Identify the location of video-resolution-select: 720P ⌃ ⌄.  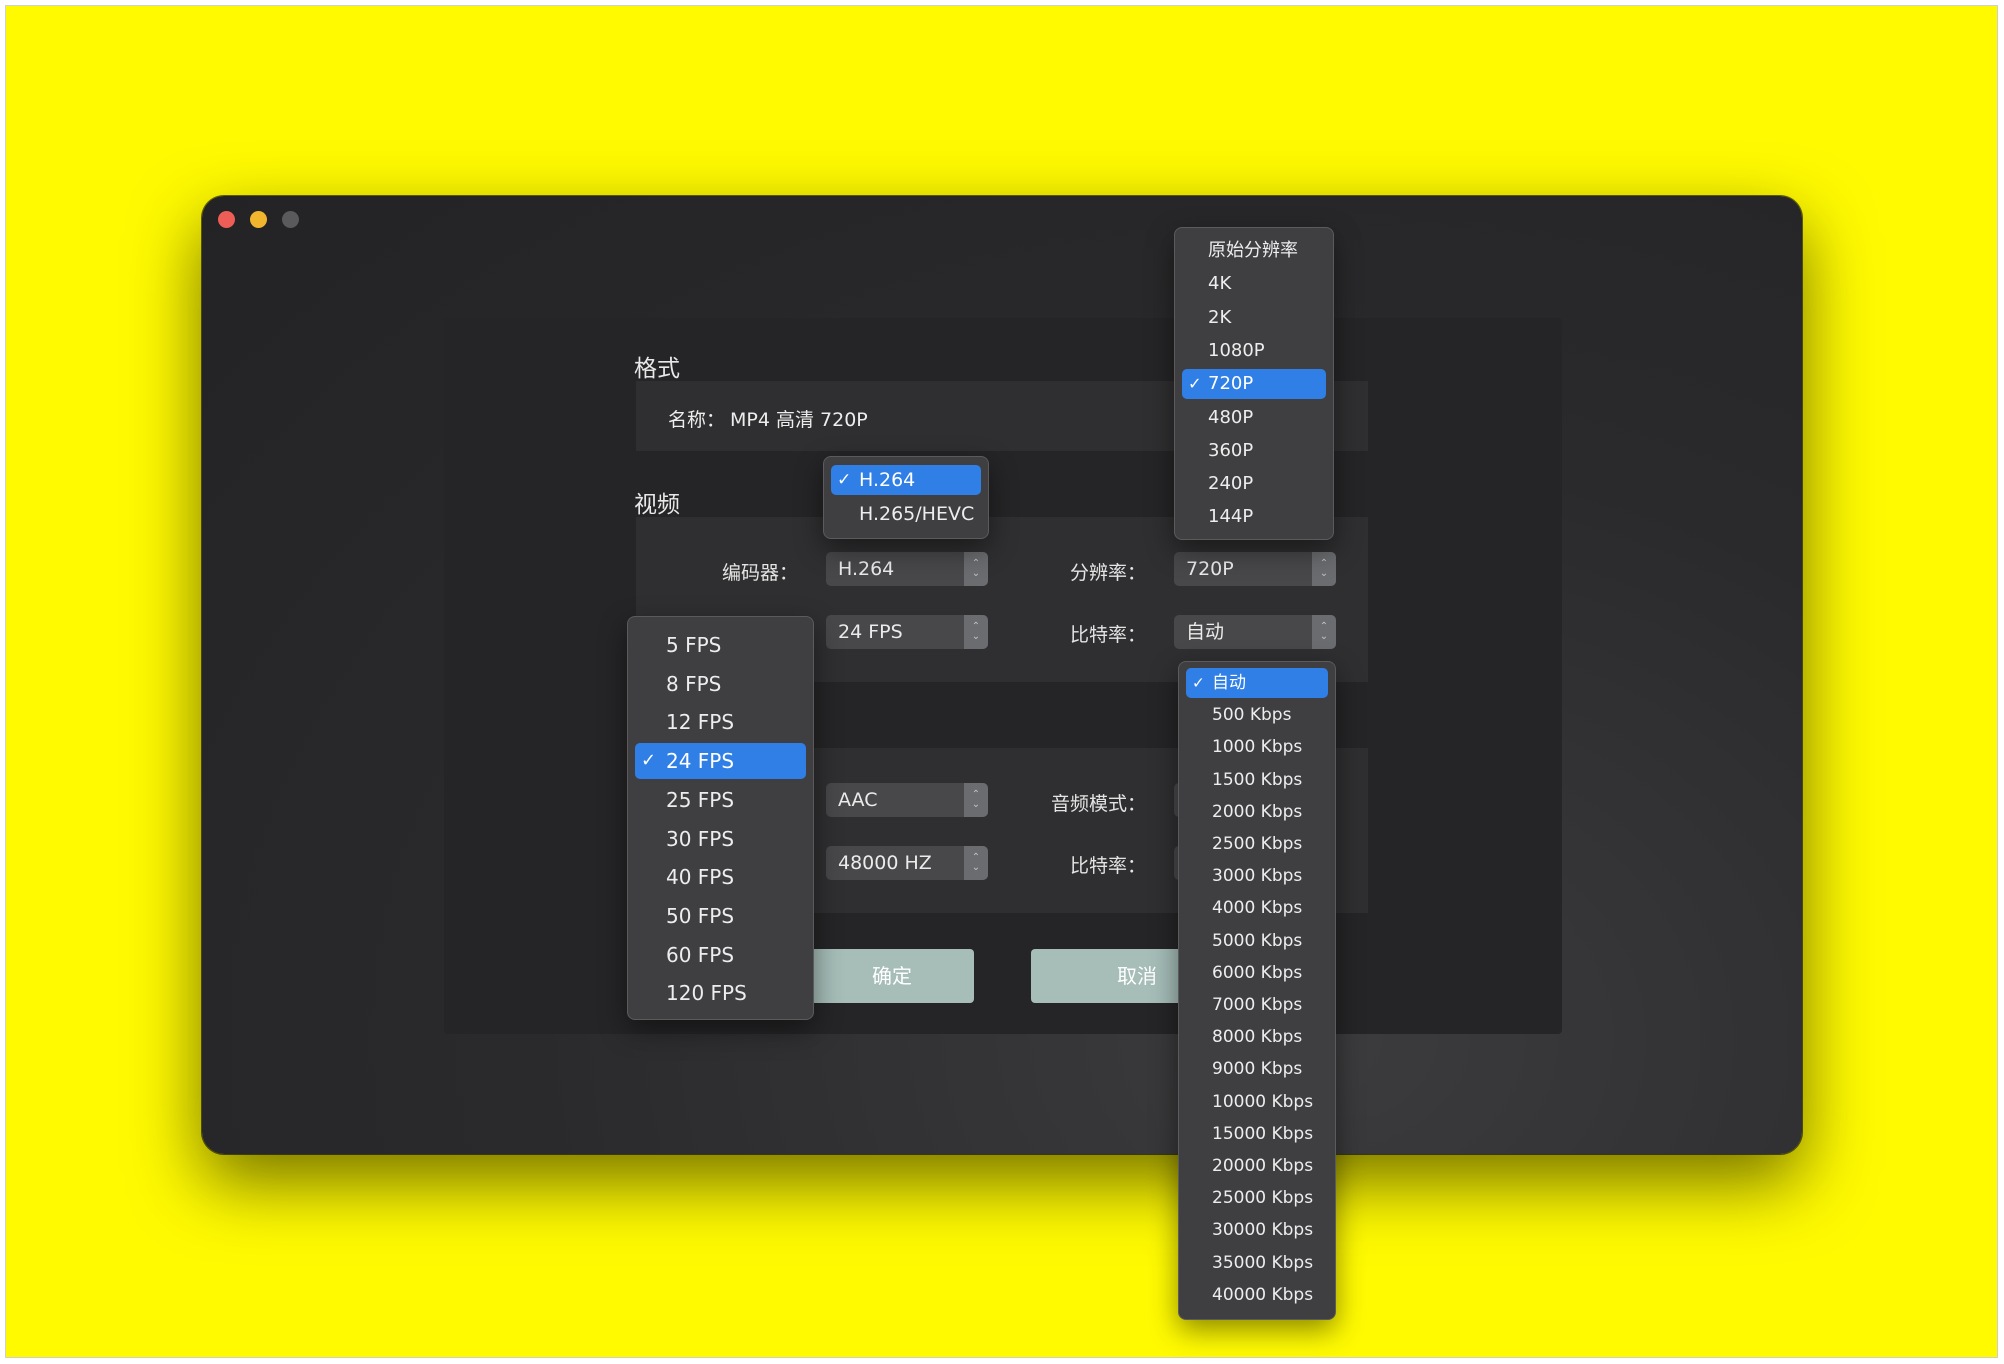
(1255, 569).